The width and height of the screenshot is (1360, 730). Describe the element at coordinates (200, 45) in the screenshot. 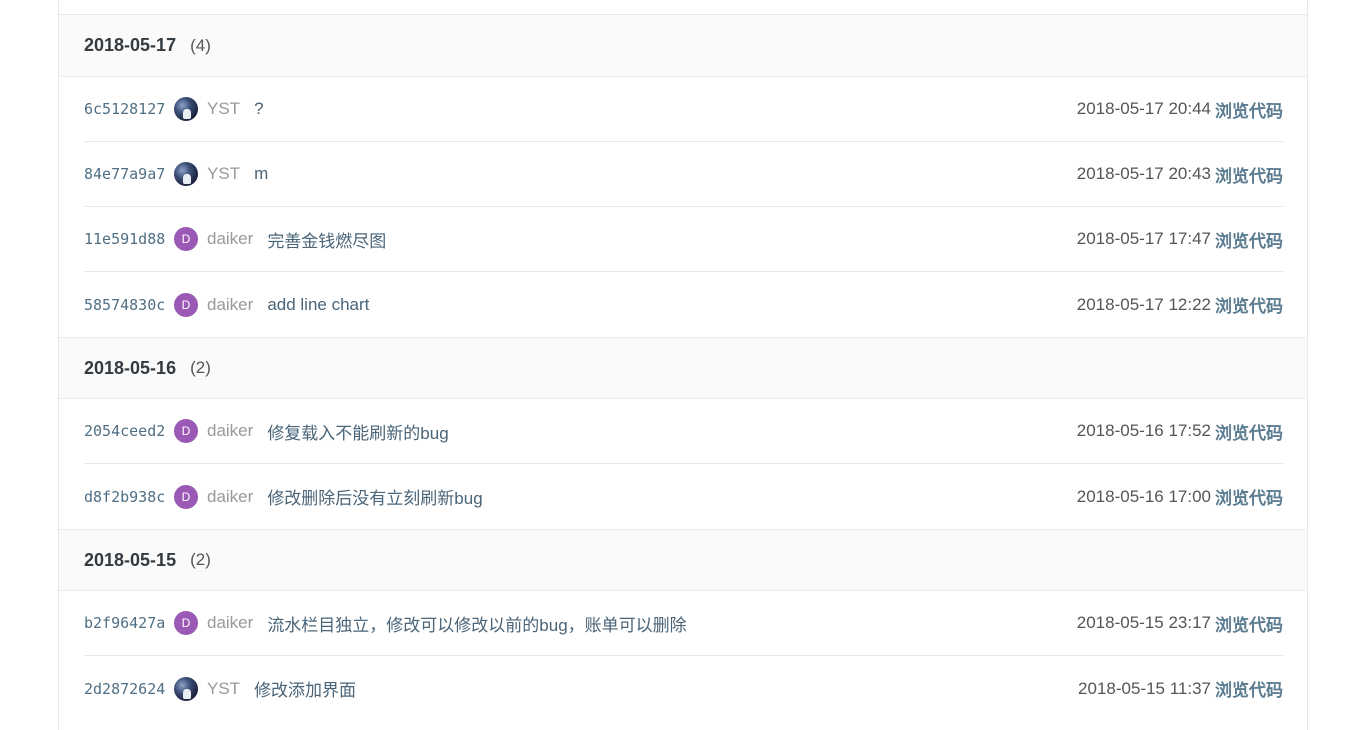

I see `group-count: (4)` at that location.